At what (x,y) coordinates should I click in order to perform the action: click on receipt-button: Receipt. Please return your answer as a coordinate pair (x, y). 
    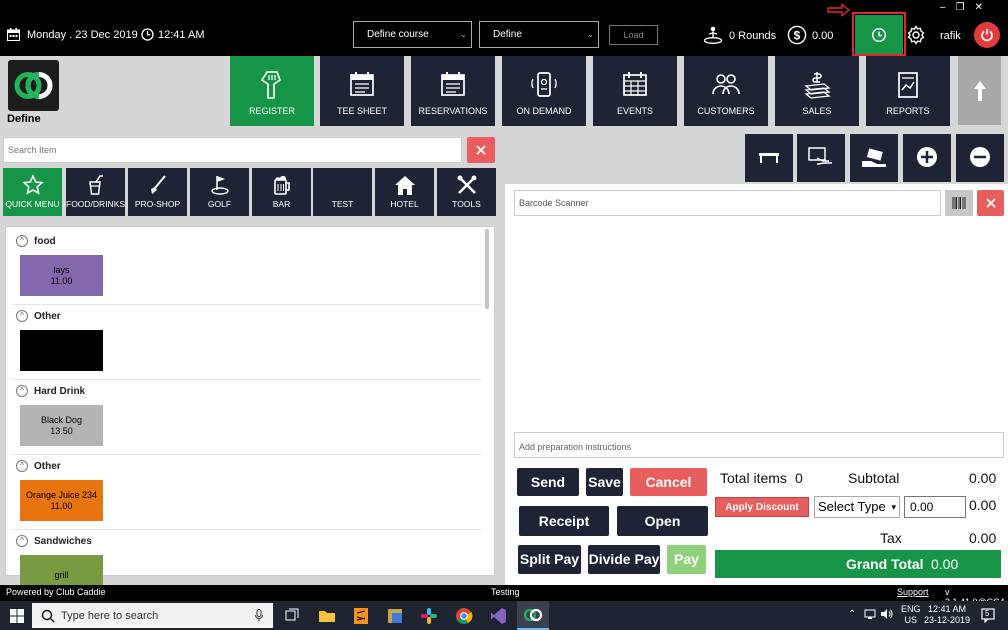
    Looking at the image, I should click on (564, 521).